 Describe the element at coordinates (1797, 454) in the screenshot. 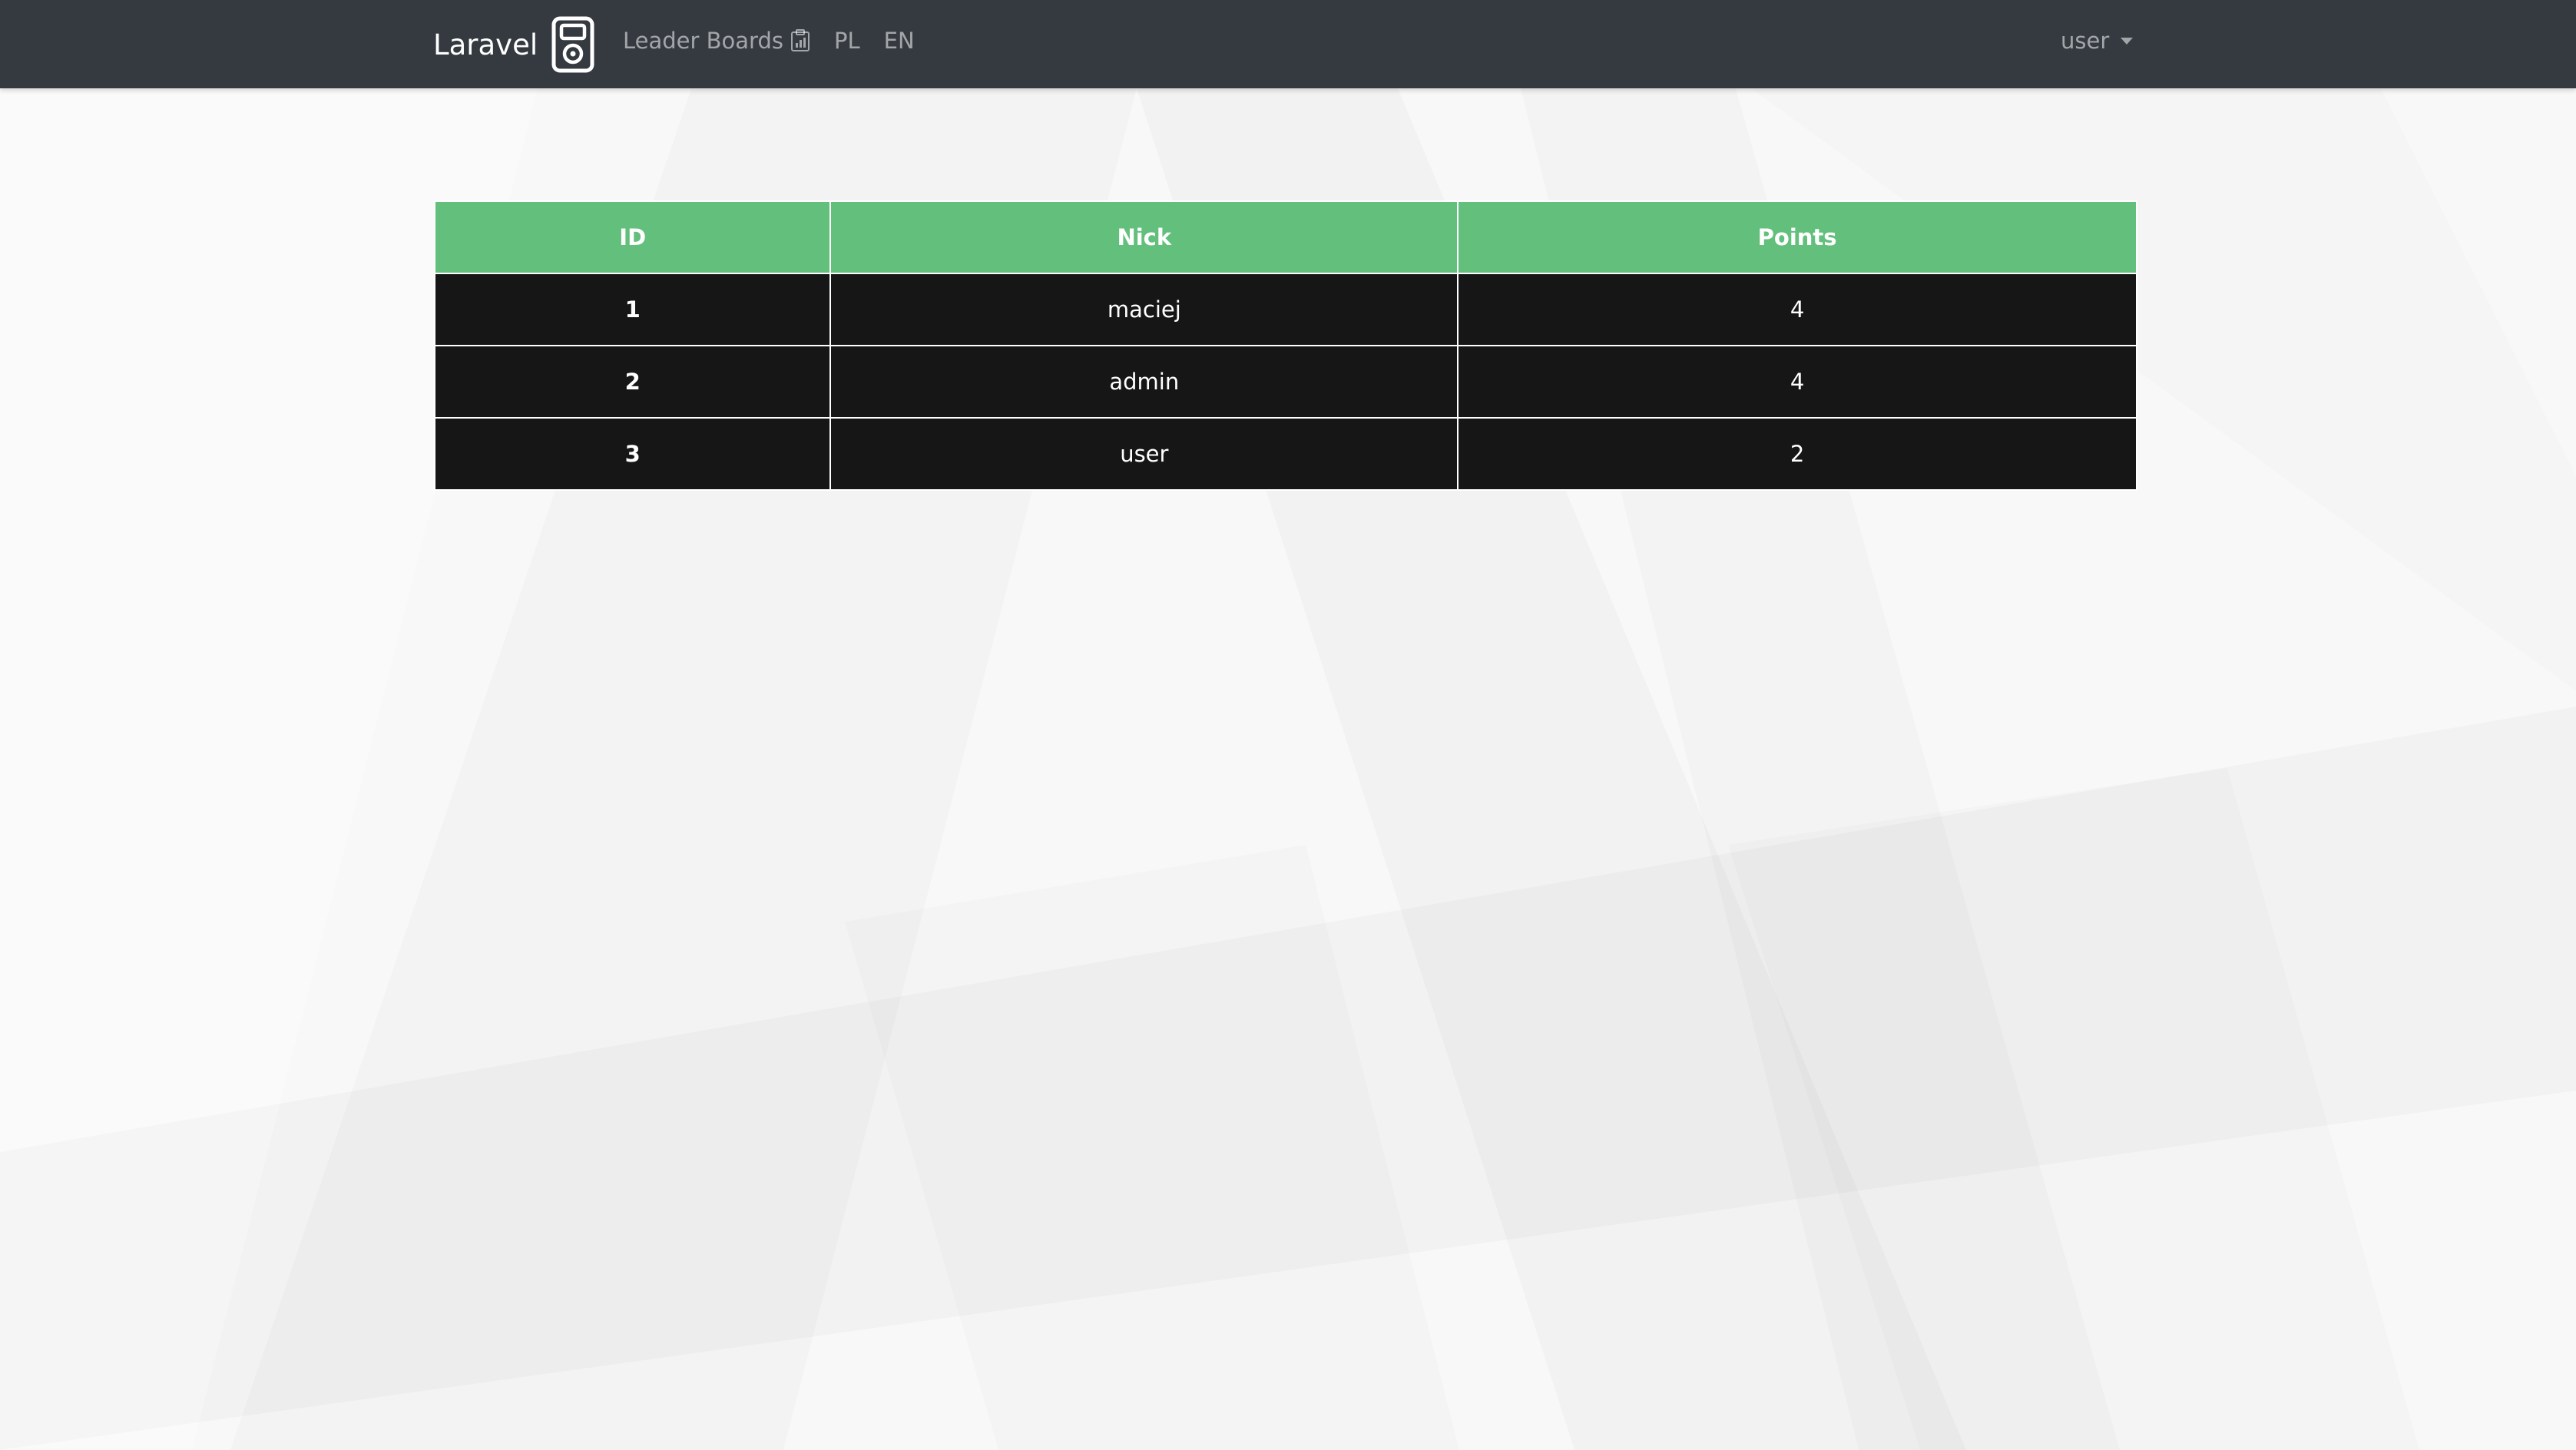

I see `cell-points: 2` at that location.